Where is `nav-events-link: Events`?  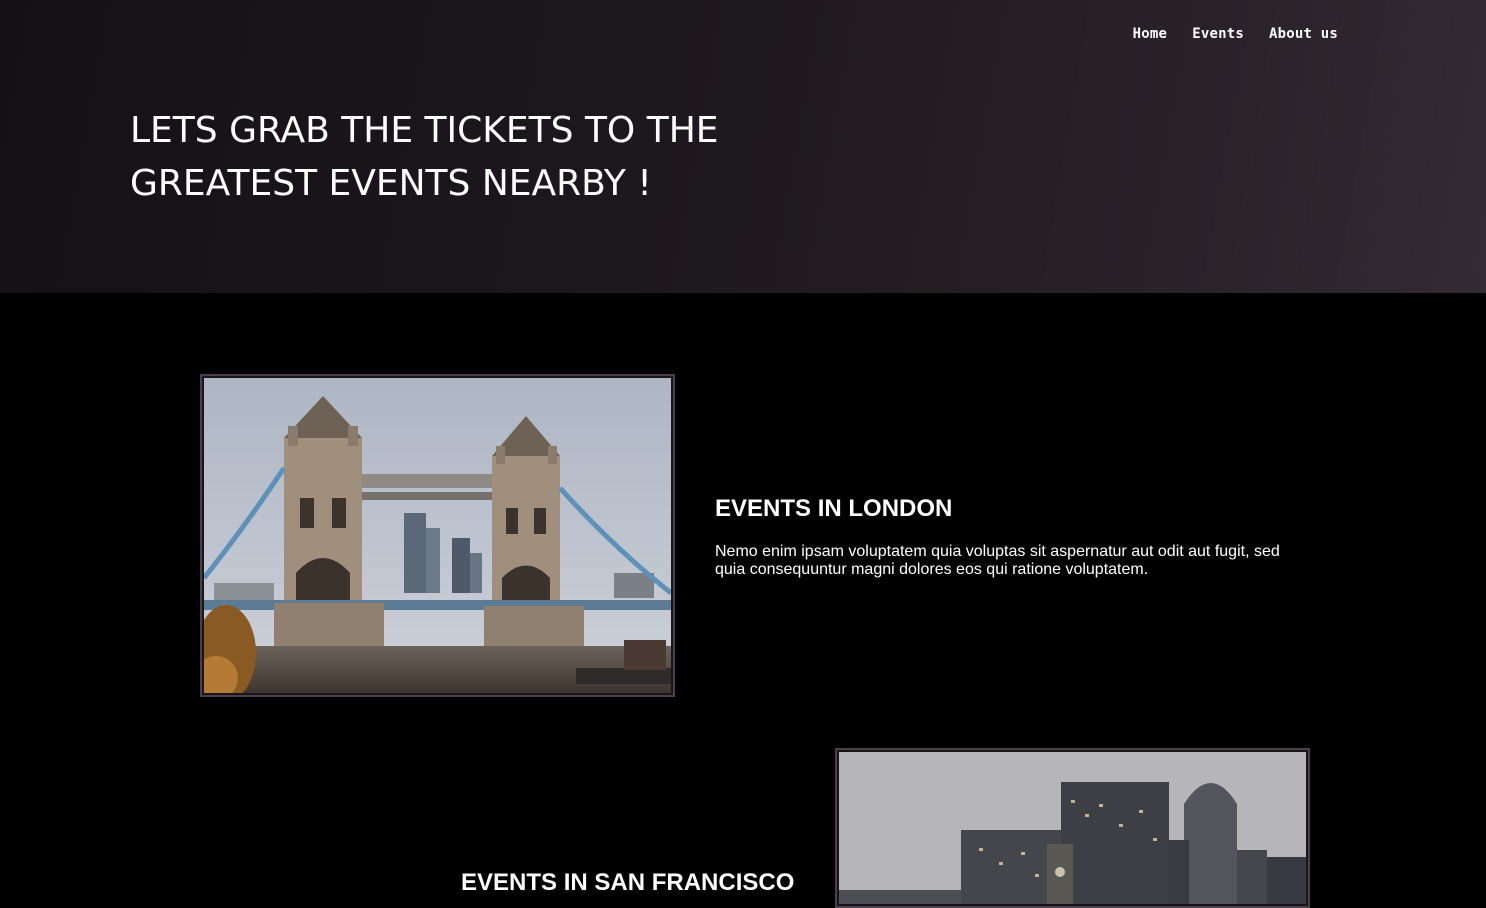 nav-events-link: Events is located at coordinates (1218, 34).